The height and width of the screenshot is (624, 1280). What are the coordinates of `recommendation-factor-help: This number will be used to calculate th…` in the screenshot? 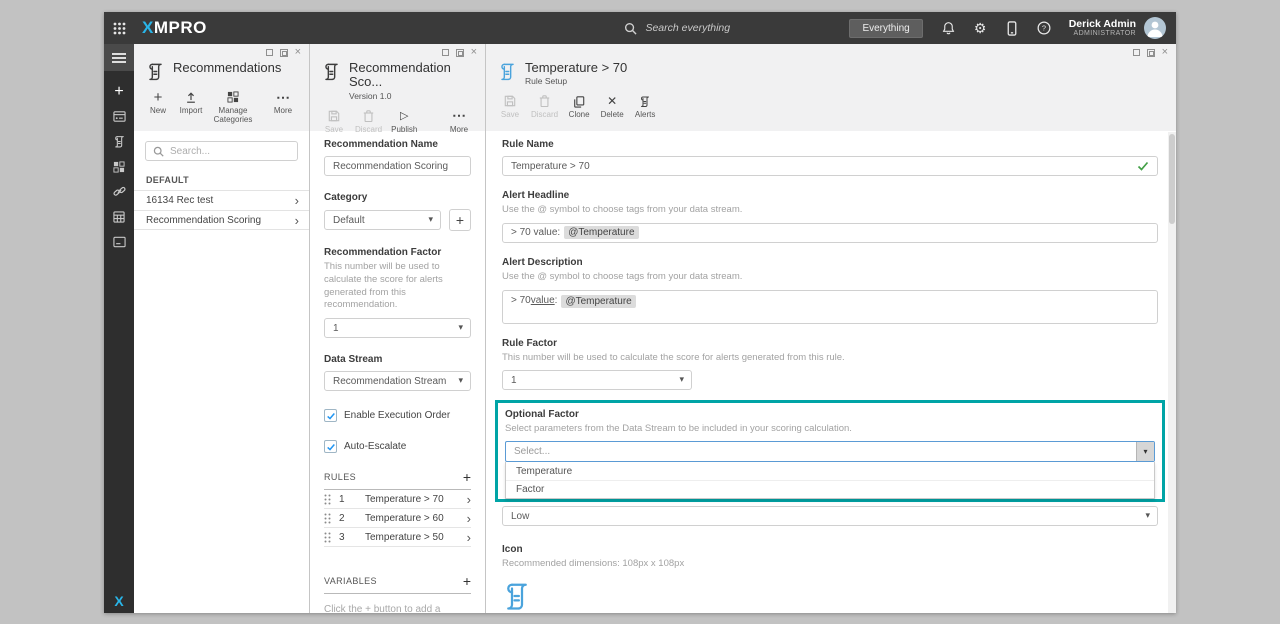 It's located at (383, 286).